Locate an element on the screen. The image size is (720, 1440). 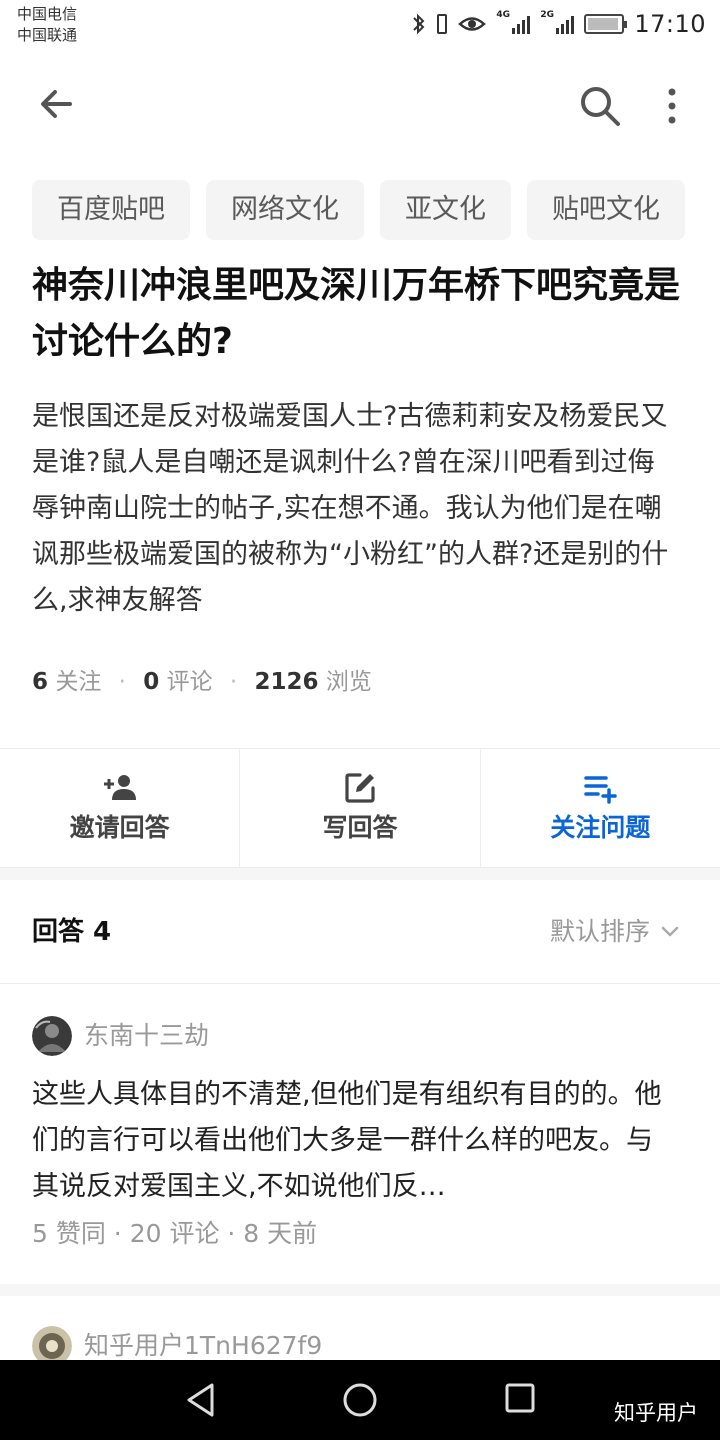
follow-count: 6 is located at coordinates (40, 682).